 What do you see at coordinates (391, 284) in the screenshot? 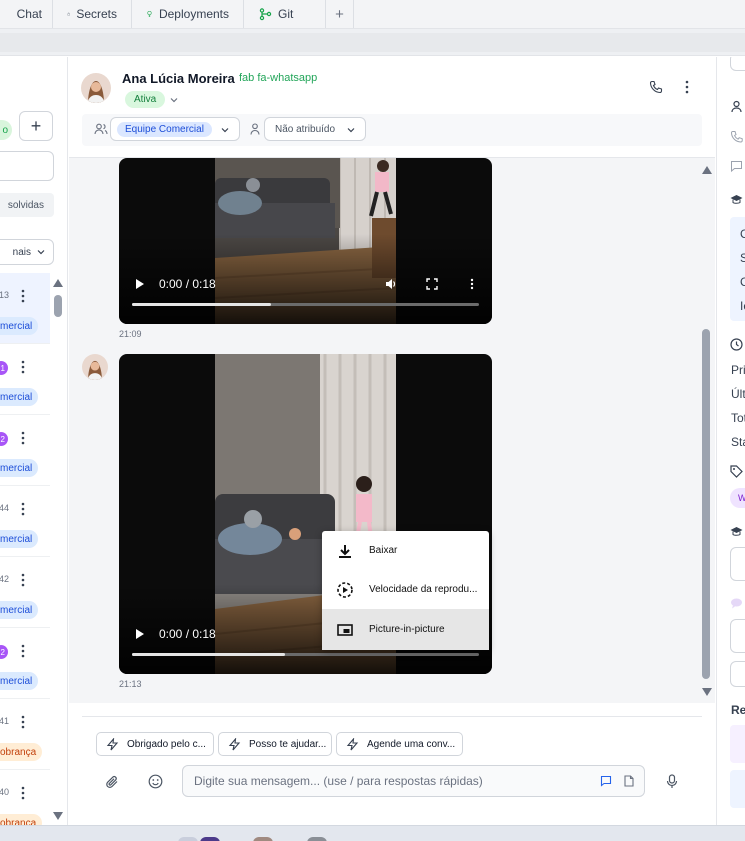
I see `volume-icon` at bounding box center [391, 284].